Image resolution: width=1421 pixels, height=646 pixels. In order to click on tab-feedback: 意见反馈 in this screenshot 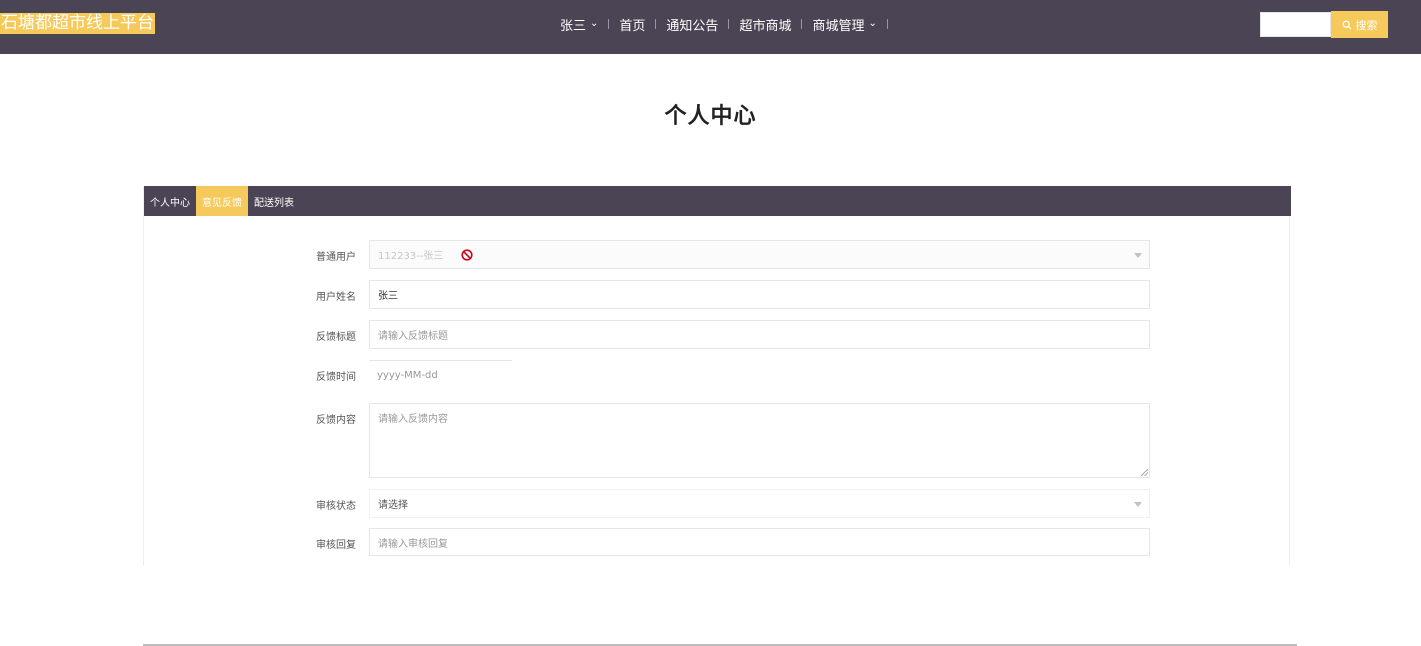, I will do `click(222, 201)`.